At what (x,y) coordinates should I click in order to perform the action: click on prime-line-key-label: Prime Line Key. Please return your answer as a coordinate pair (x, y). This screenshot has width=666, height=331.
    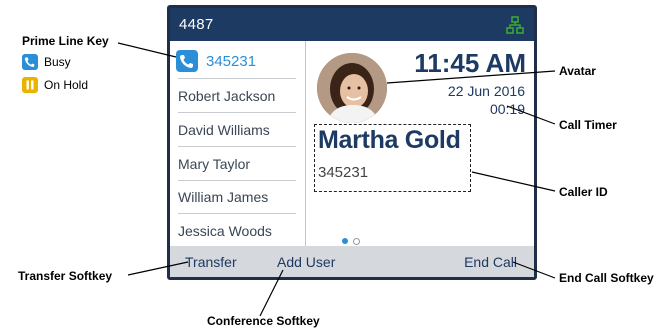
    Looking at the image, I should click on (65, 41).